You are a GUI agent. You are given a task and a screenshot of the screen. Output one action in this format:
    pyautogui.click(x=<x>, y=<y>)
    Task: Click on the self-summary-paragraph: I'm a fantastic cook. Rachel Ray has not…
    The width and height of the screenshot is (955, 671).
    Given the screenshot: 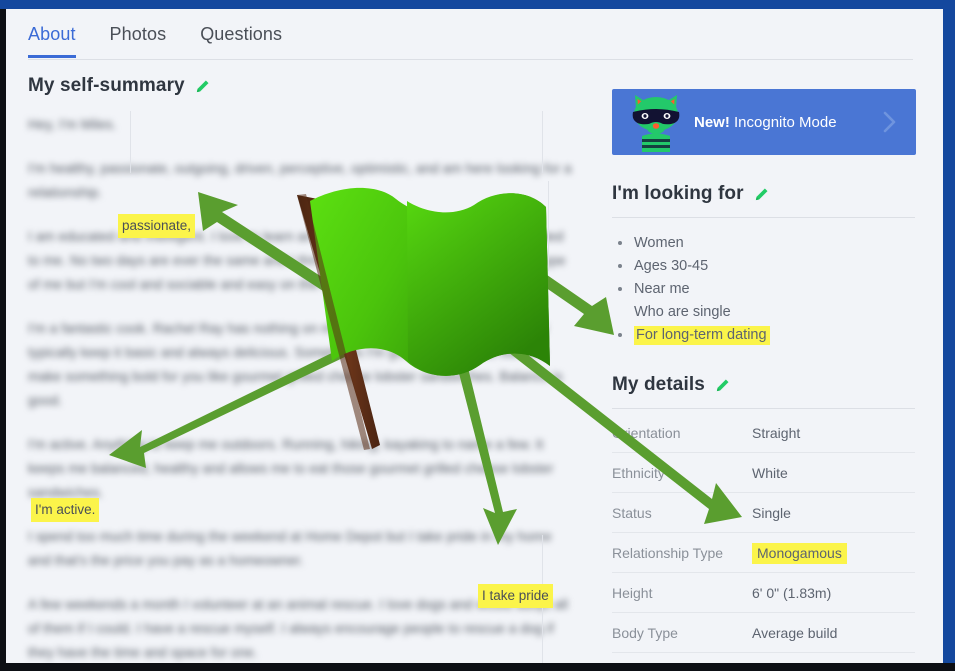 What is the action you would take?
    pyautogui.click(x=295, y=364)
    